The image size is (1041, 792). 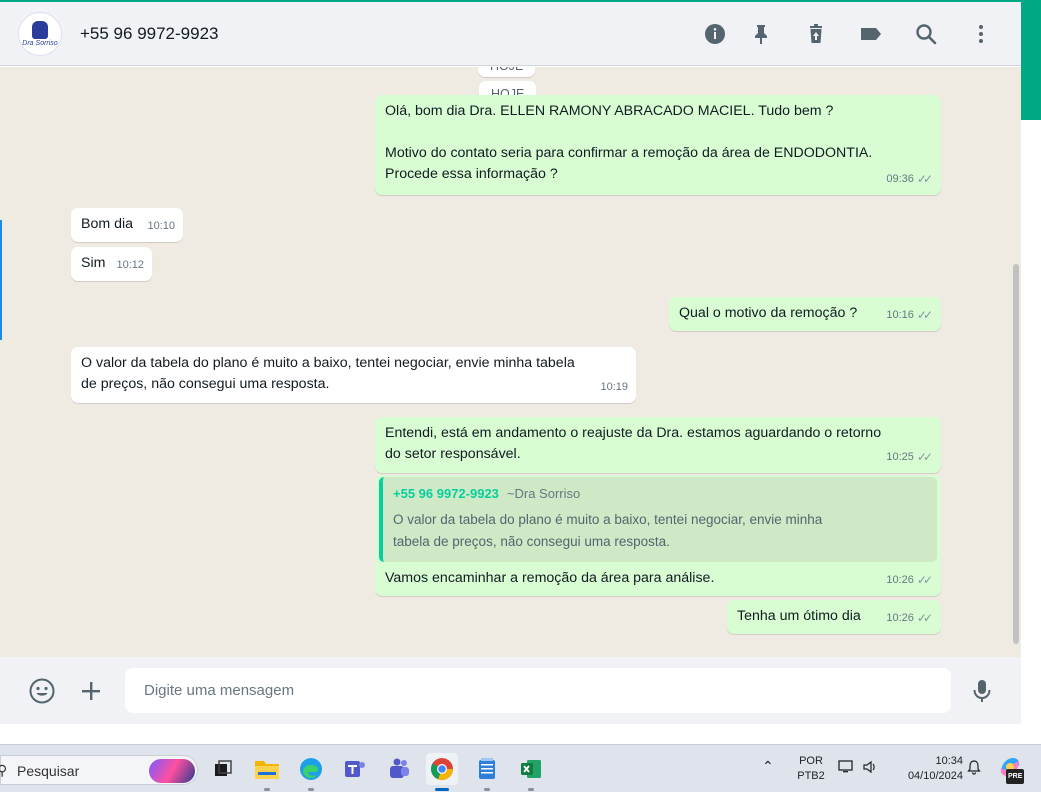 I want to click on message-bubble-outgoing: Tenha um ótimo dia 10:26 ✓✓, so click(x=834, y=617).